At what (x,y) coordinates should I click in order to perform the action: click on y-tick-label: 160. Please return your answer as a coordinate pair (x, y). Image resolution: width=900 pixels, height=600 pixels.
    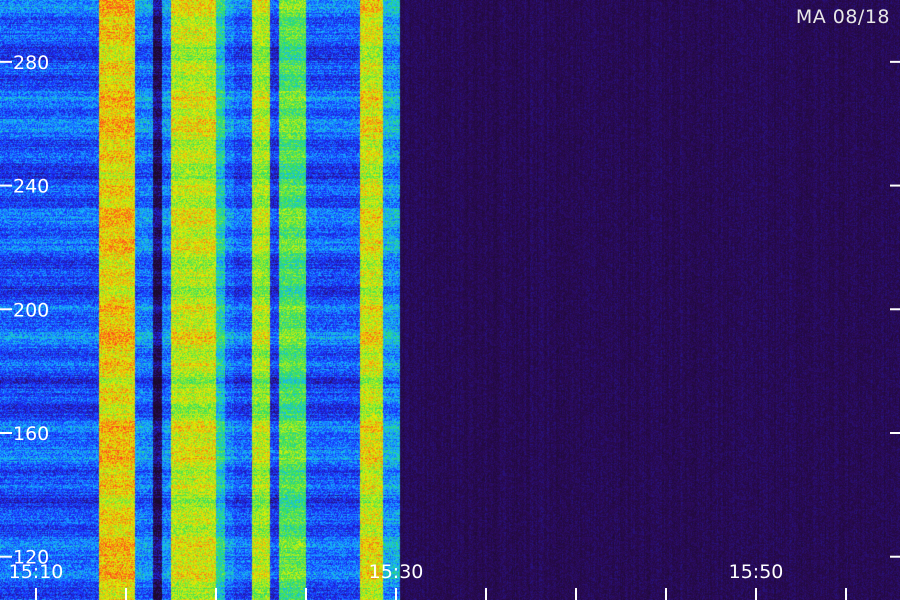
    Looking at the image, I should click on (31, 434).